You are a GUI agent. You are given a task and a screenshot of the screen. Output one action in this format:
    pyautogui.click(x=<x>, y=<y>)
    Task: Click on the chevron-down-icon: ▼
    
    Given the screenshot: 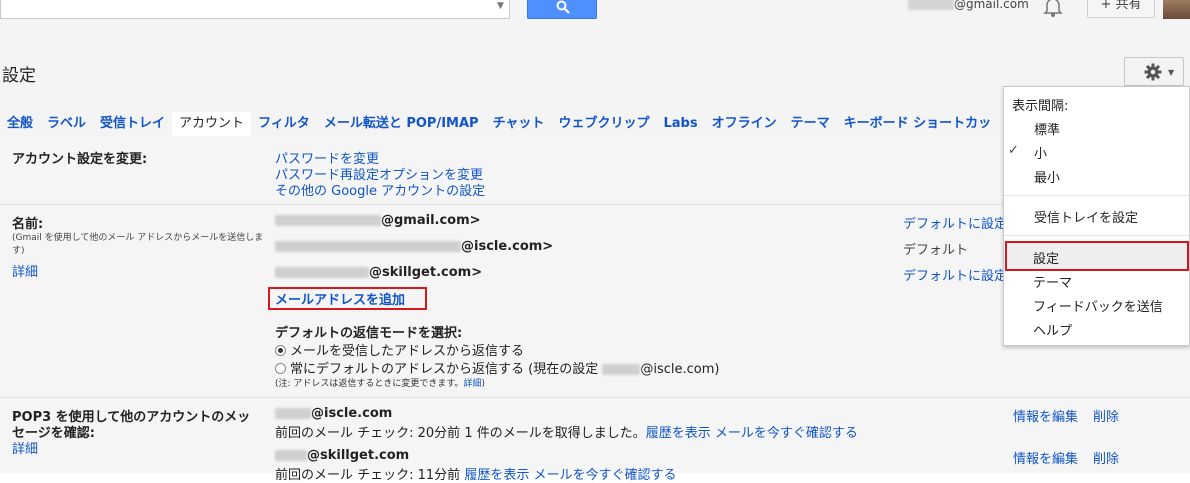 What is the action you would take?
    pyautogui.click(x=1171, y=72)
    